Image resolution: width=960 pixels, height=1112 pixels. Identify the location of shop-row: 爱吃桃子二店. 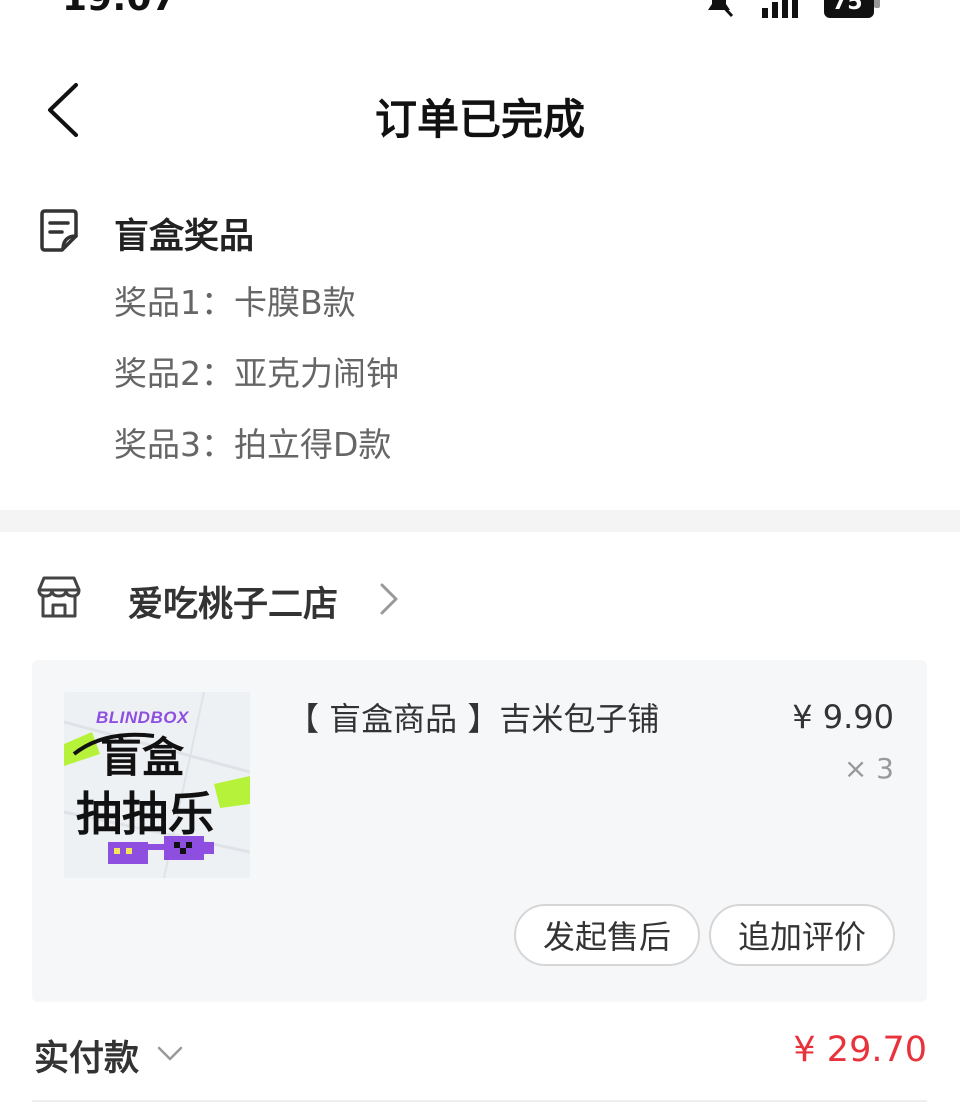
(480, 600).